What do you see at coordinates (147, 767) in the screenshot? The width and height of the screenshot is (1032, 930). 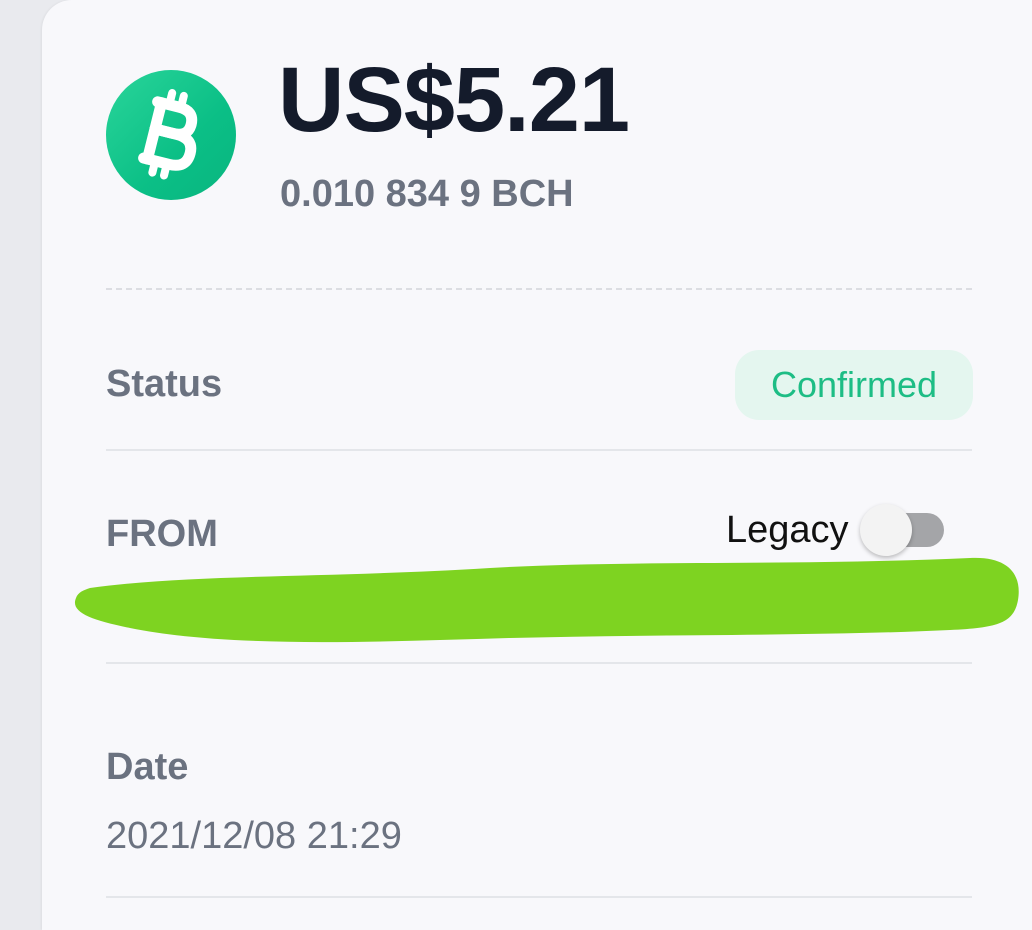 I see `date-label: Date` at bounding box center [147, 767].